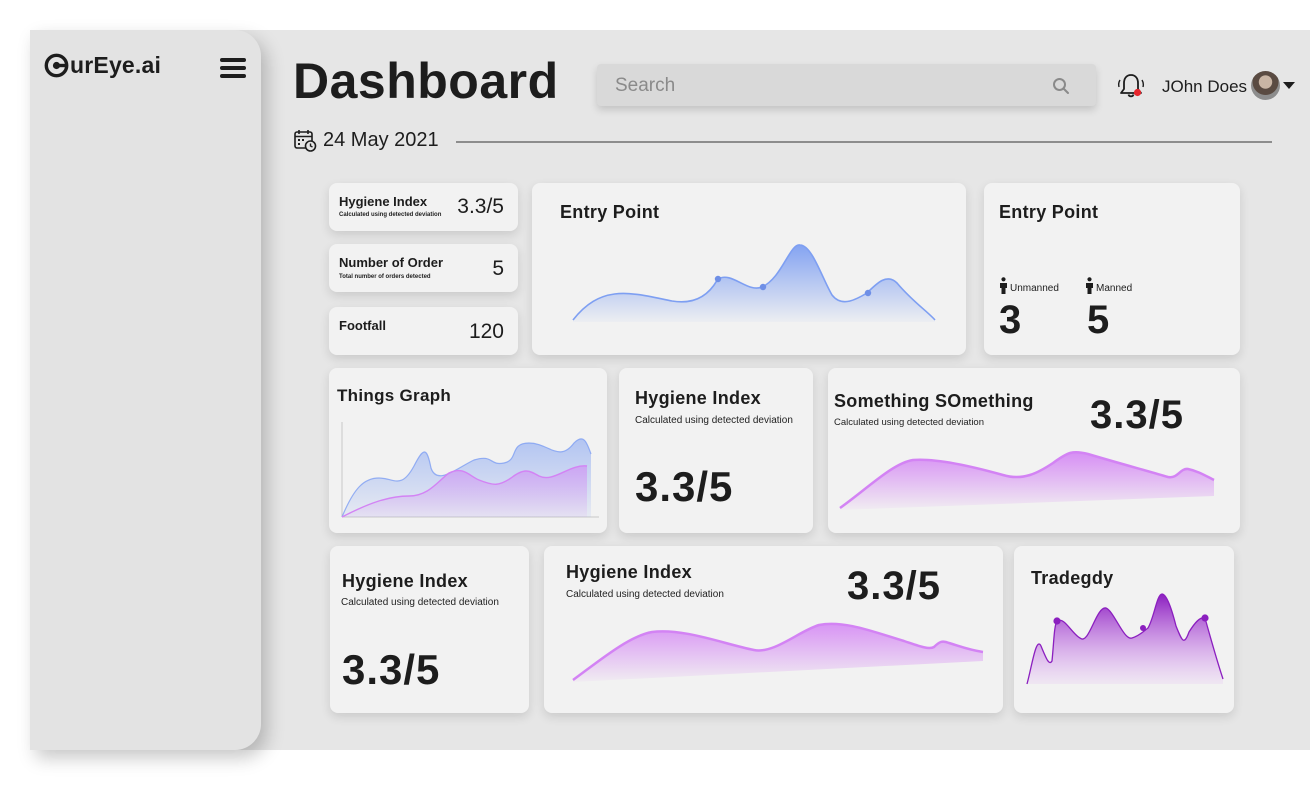 The image size is (1310, 794). What do you see at coordinates (1049, 212) in the screenshot?
I see `card-title: Entry Point` at bounding box center [1049, 212].